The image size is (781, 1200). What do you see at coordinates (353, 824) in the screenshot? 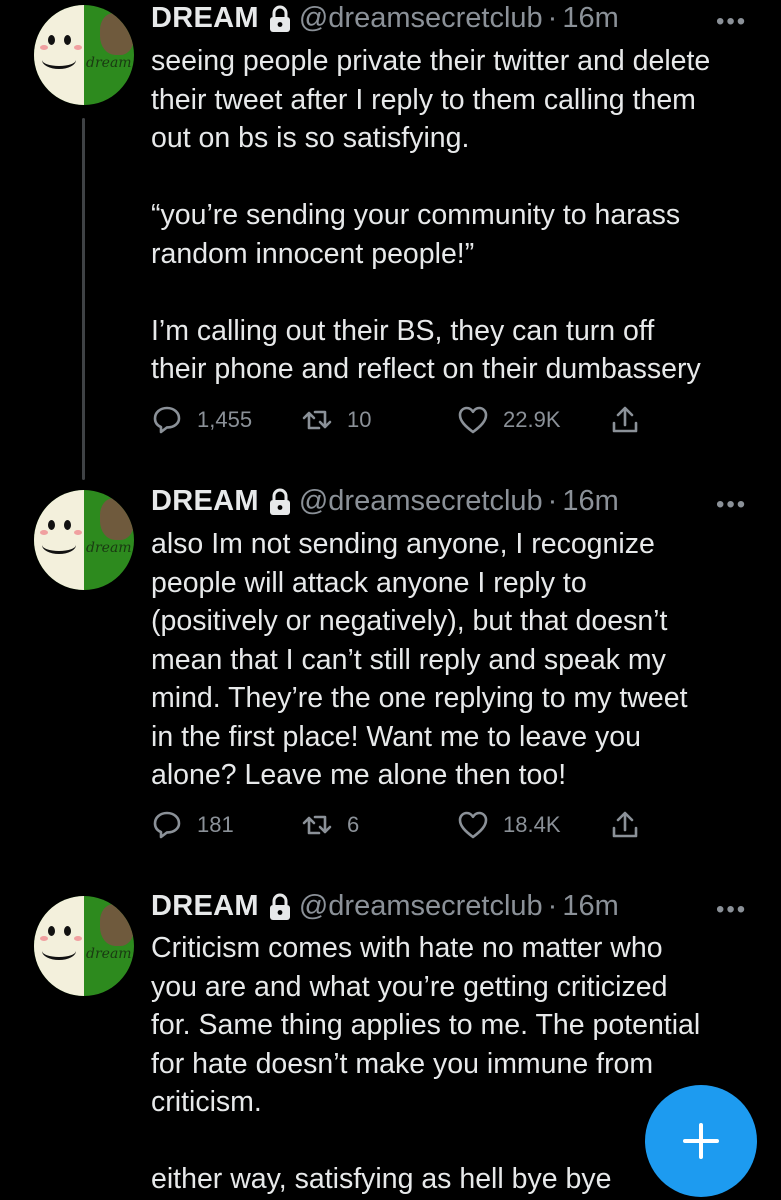
I see `retweet-count: 6` at bounding box center [353, 824].